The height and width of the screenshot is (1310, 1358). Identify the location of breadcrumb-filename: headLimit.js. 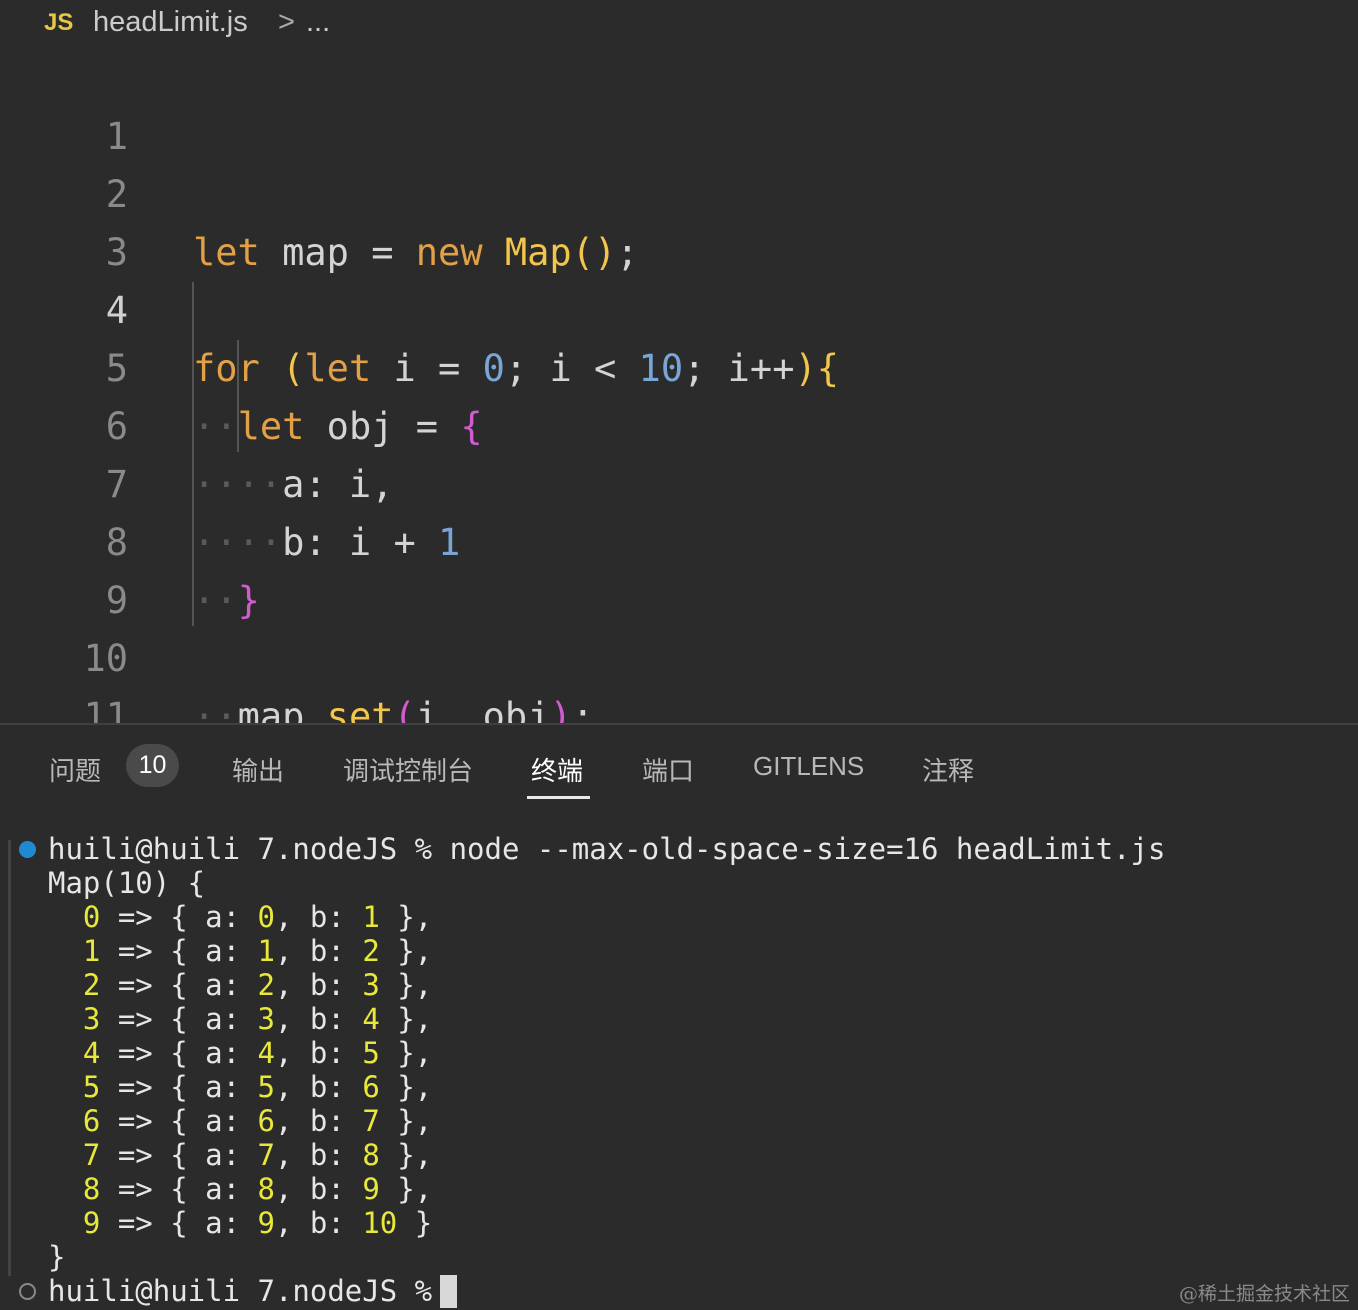
(170, 22).